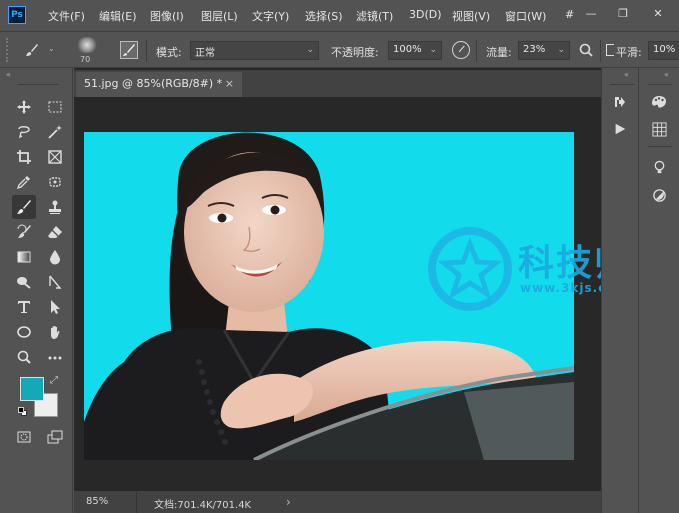  I want to click on flow-value: 23%, so click(534, 49).